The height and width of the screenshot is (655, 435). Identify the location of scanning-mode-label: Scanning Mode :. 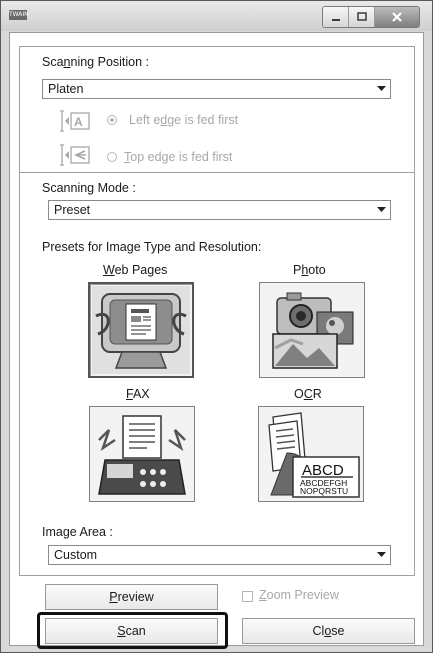
(89, 188).